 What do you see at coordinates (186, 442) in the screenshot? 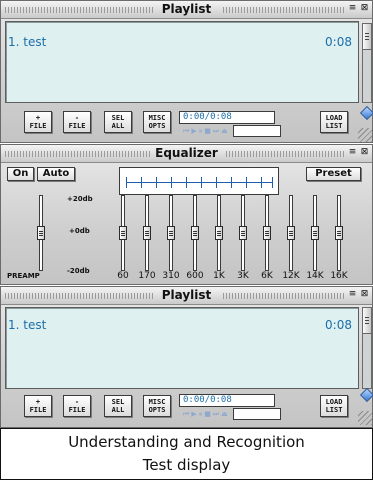
I see `caption-line-1: Understanding and Recognition` at bounding box center [186, 442].